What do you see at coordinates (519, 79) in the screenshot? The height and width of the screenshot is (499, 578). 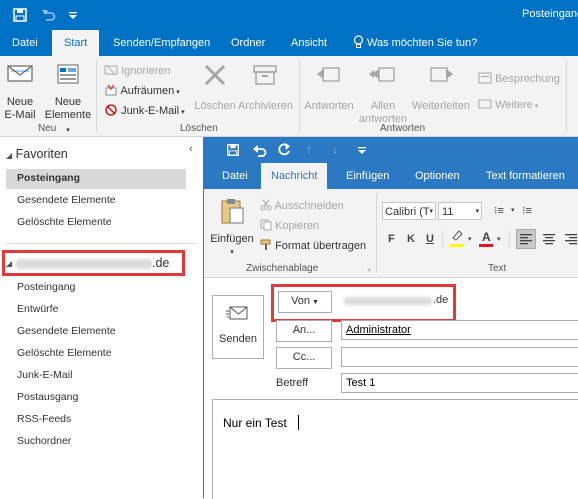 I see `meeting-button: Besprechung` at bounding box center [519, 79].